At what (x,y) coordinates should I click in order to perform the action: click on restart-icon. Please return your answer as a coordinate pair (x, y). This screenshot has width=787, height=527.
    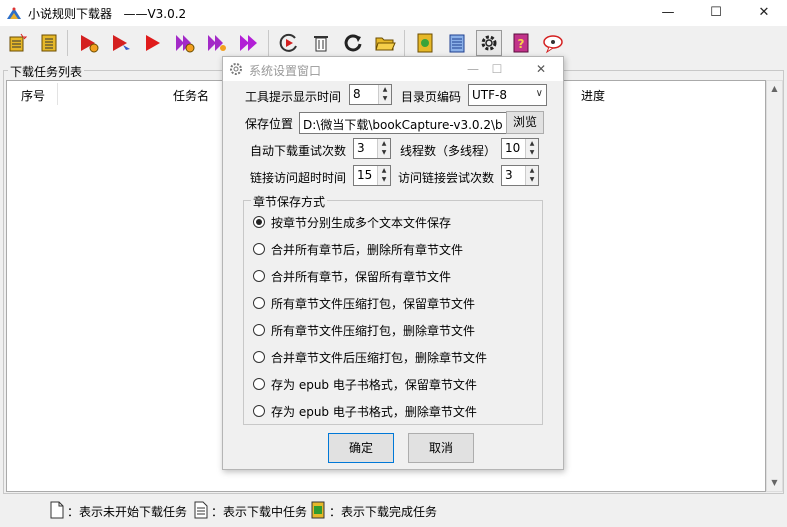
    Looking at the image, I should click on (289, 43).